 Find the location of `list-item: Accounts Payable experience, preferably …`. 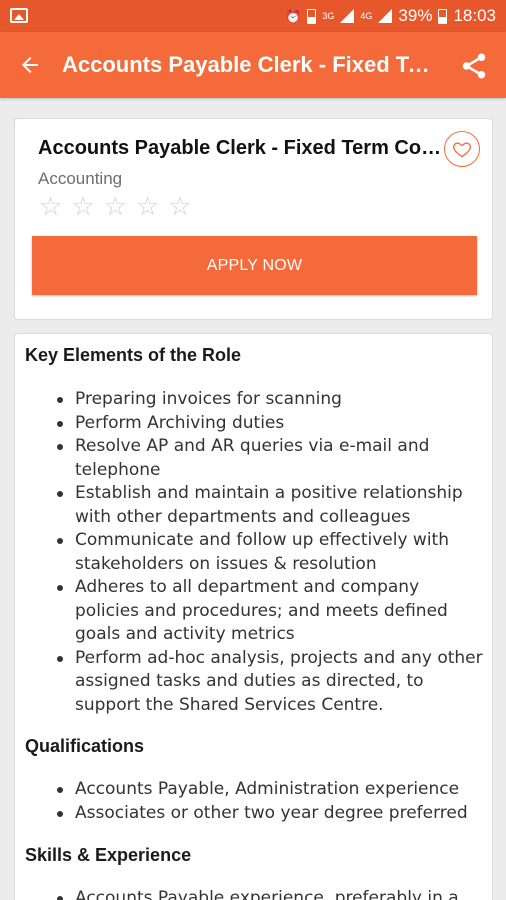

list-item: Accounts Payable experience, preferably … is located at coordinates (271, 893).